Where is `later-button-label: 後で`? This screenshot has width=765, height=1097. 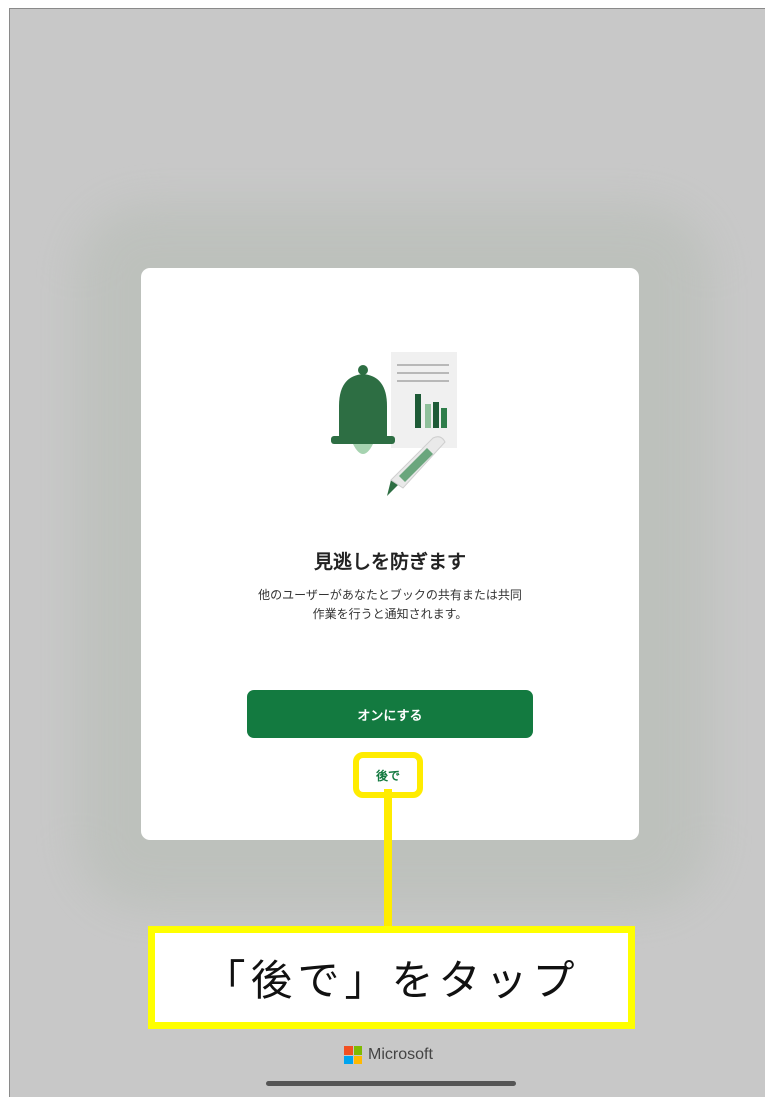 later-button-label: 後で is located at coordinates (387, 775).